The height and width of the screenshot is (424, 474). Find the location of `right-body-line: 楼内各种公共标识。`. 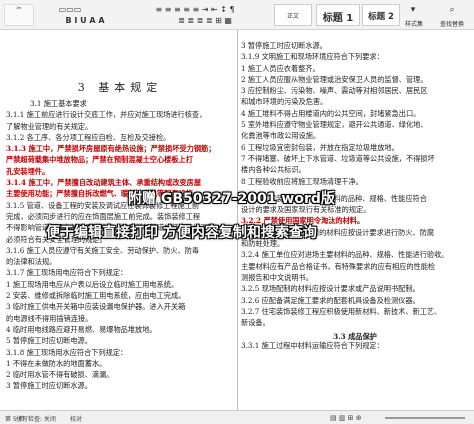

right-body-line: 楼内各种公共标识。 is located at coordinates (273, 170).